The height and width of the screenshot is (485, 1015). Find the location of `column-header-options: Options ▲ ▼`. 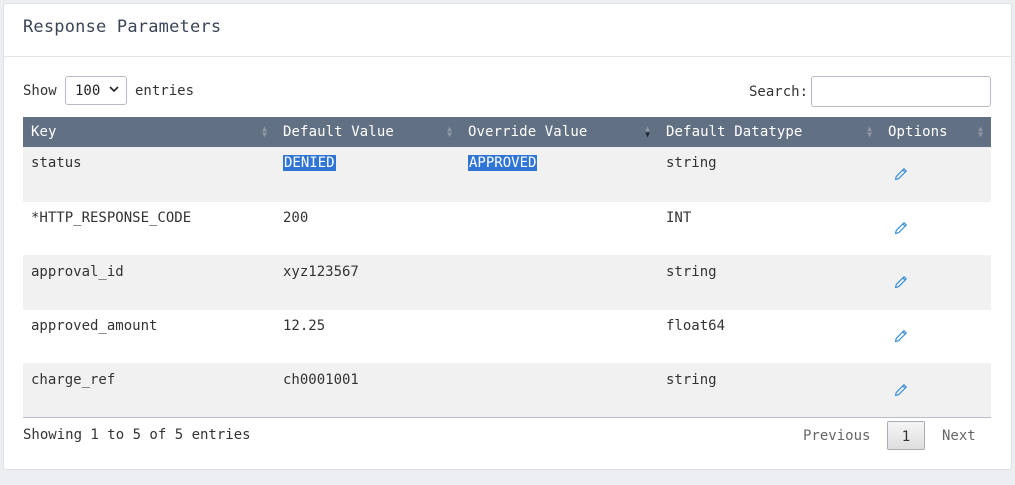

column-header-options: Options ▲ ▼ is located at coordinates (935, 132).